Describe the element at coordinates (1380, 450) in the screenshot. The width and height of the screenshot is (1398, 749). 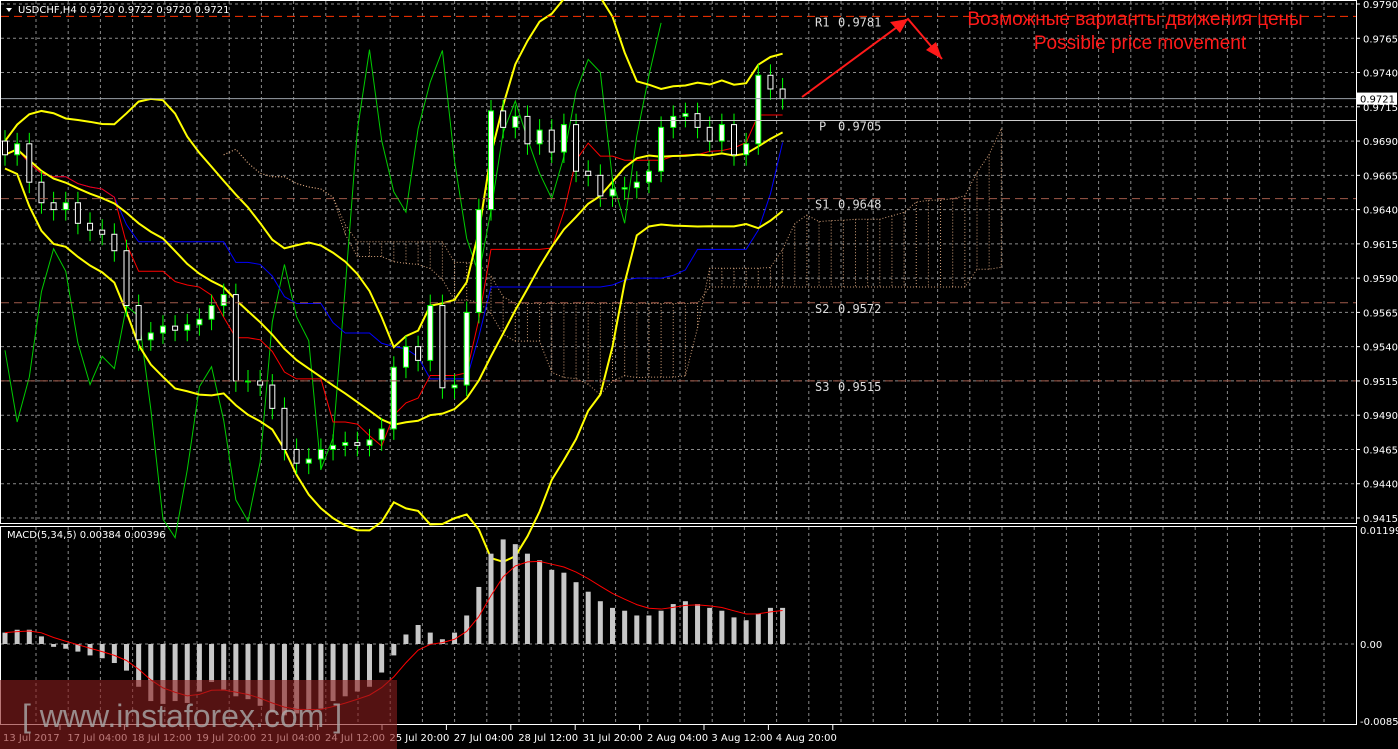
I see `y-tick-label: 0.9465` at that location.